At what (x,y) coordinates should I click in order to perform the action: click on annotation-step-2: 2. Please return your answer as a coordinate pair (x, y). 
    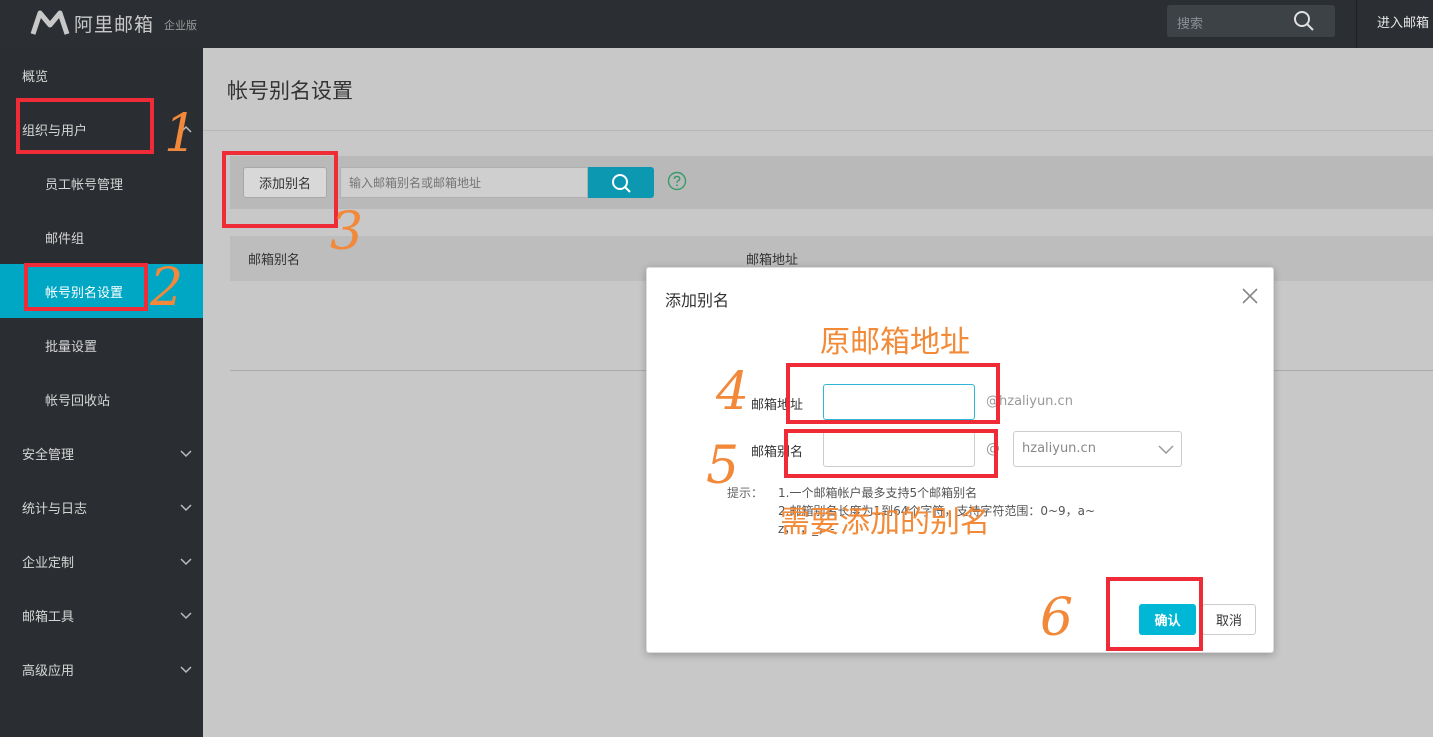
    Looking at the image, I should click on (167, 288).